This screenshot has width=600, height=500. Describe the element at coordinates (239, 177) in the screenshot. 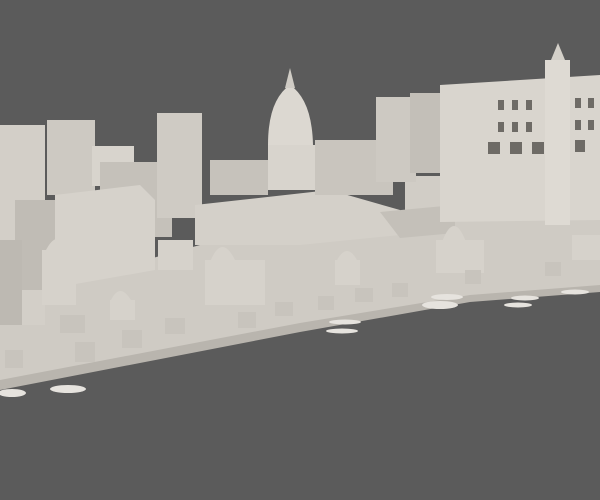

I see `temple-side` at that location.